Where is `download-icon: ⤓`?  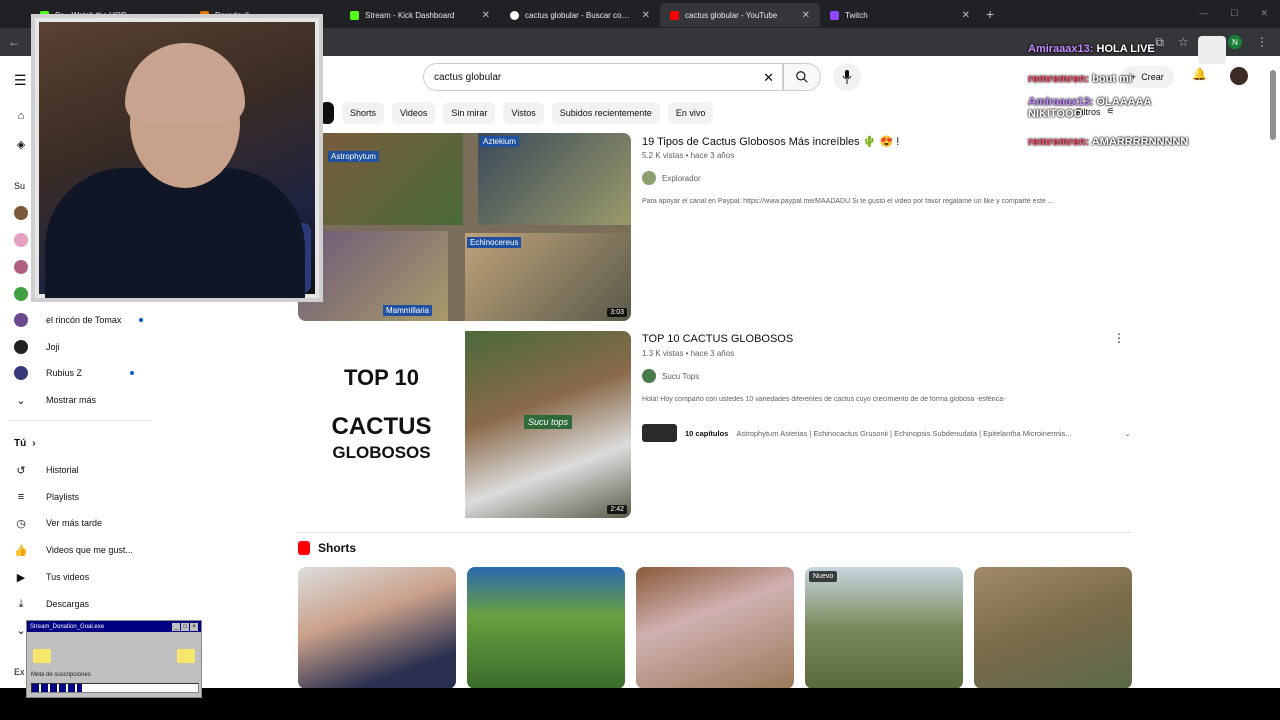
download-icon: ⤓ is located at coordinates (21, 603).